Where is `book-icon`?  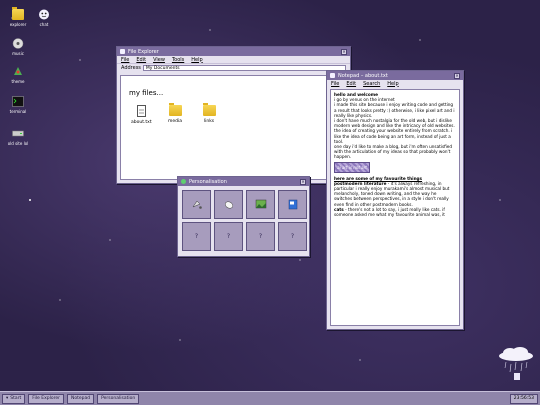 book-icon is located at coordinates (292, 204).